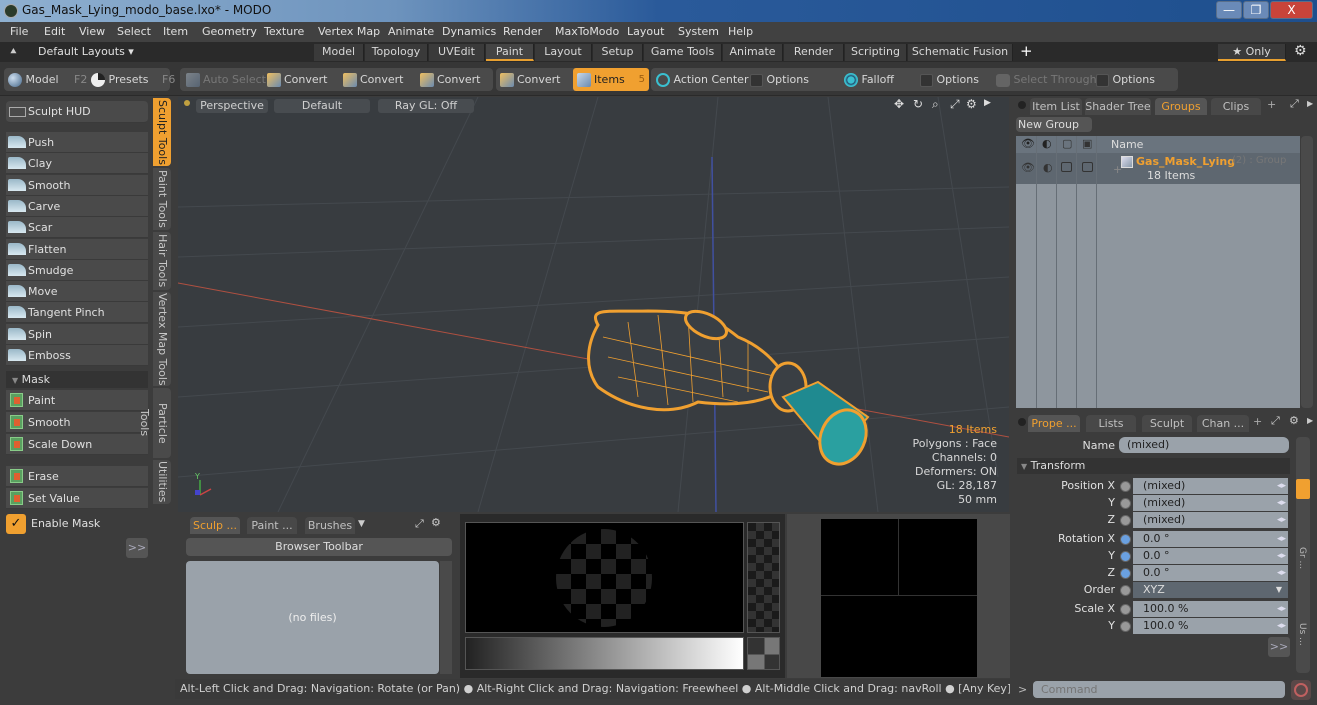 The width and height of the screenshot is (1317, 705). I want to click on tab-animate: Animate, so click(753, 52).